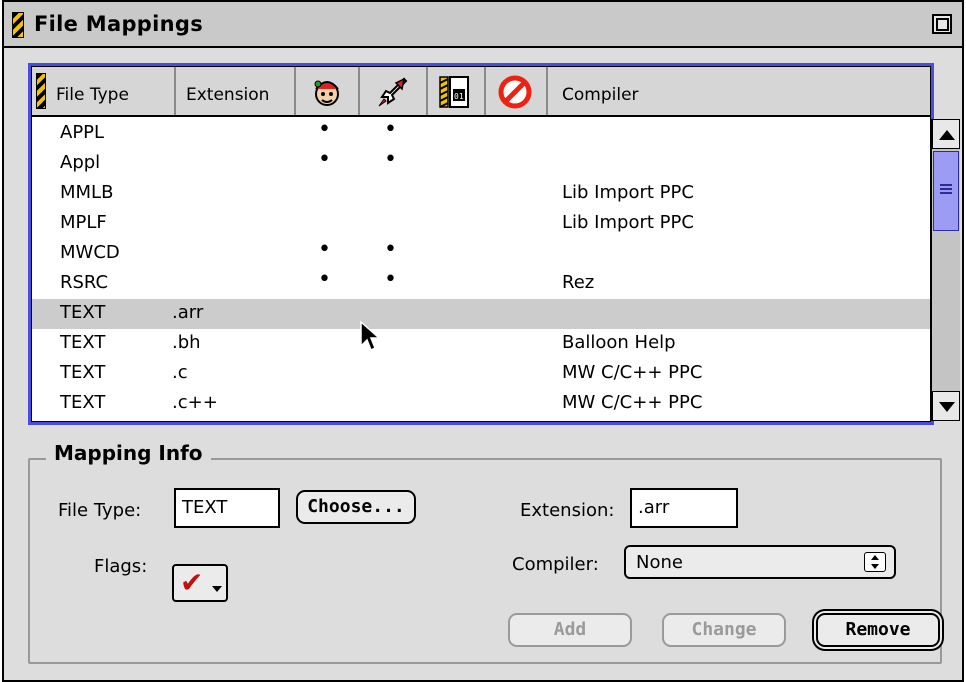 The width and height of the screenshot is (966, 682). I want to click on ignore-no-icon, so click(515, 92).